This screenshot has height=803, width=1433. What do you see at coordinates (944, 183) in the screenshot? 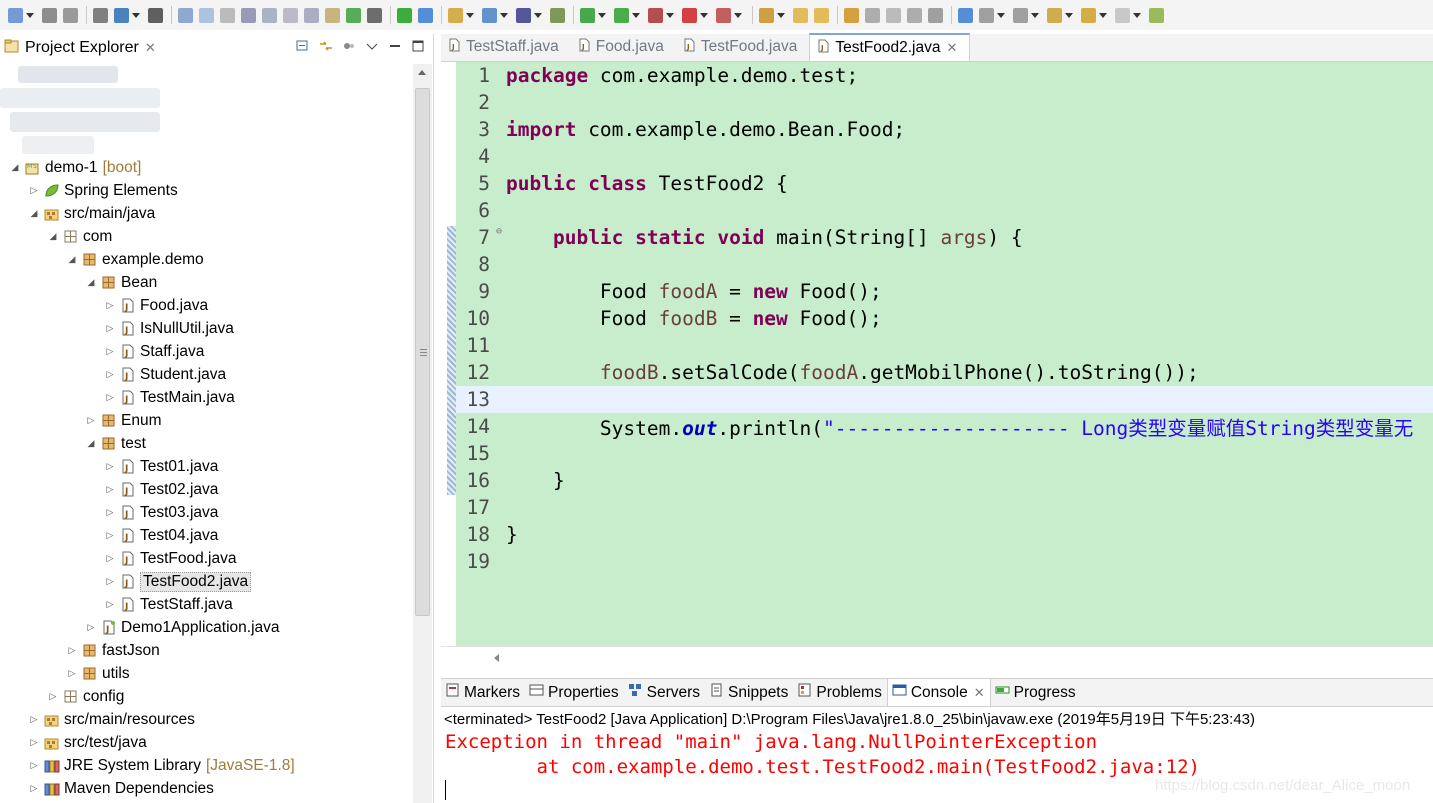
I see `code-line: 5 public class TestFood2 {` at bounding box center [944, 183].